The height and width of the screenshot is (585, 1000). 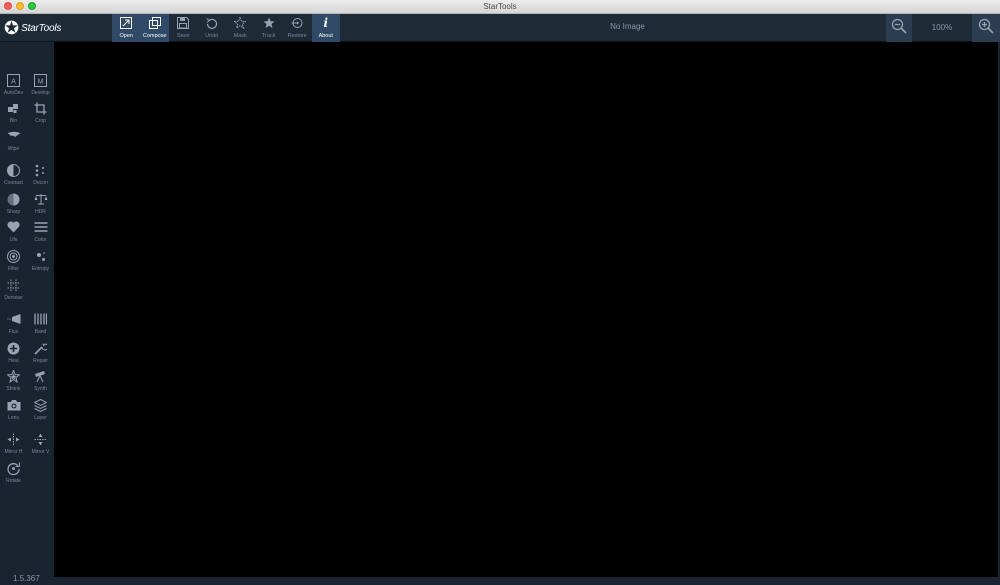 I want to click on window-controls, so click(x=20, y=6).